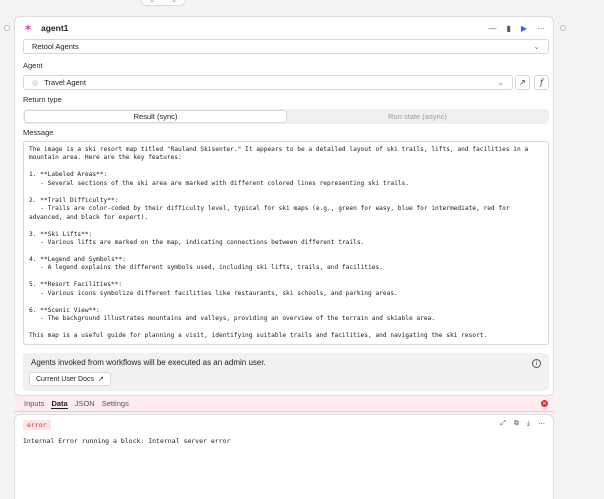 The width and height of the screenshot is (604, 499). Describe the element at coordinates (522, 424) in the screenshot. I see `output-actions: ⤢ ⧉ ⤓ ⋯` at that location.